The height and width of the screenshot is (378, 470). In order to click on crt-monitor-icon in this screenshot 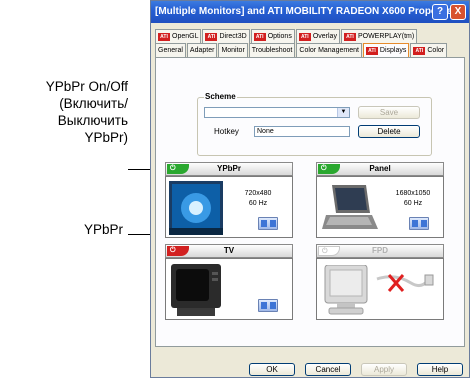, I will do `click(346, 290)`.